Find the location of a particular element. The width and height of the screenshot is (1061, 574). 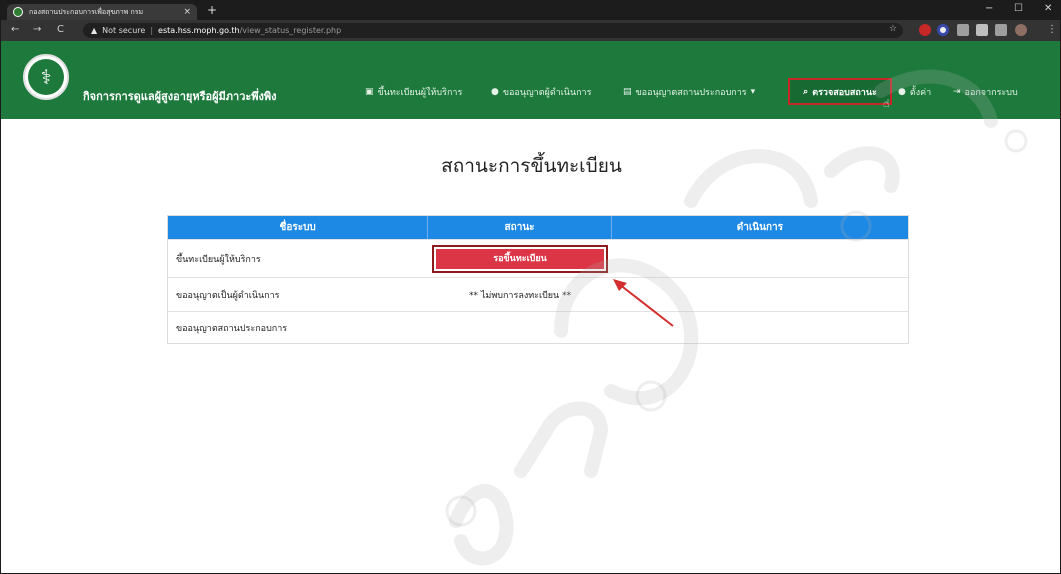

url-path: /view_status_register.php is located at coordinates (290, 30).